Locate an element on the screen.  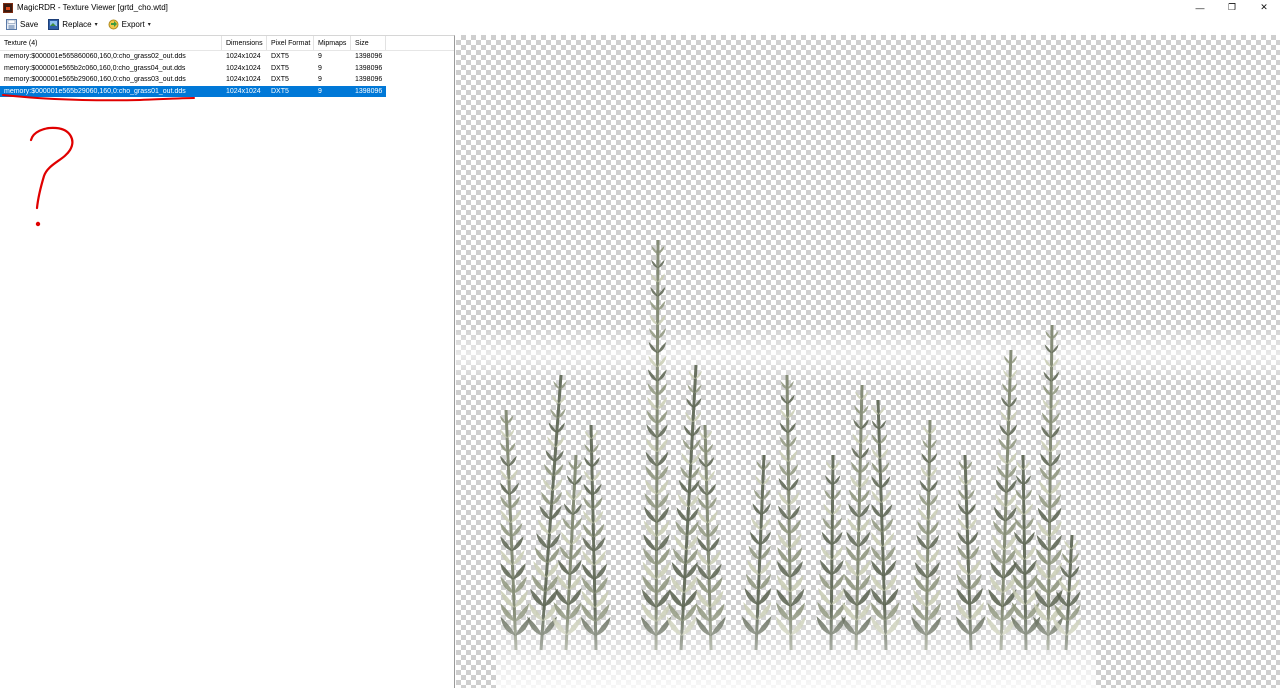
export-icon is located at coordinates (113, 24).